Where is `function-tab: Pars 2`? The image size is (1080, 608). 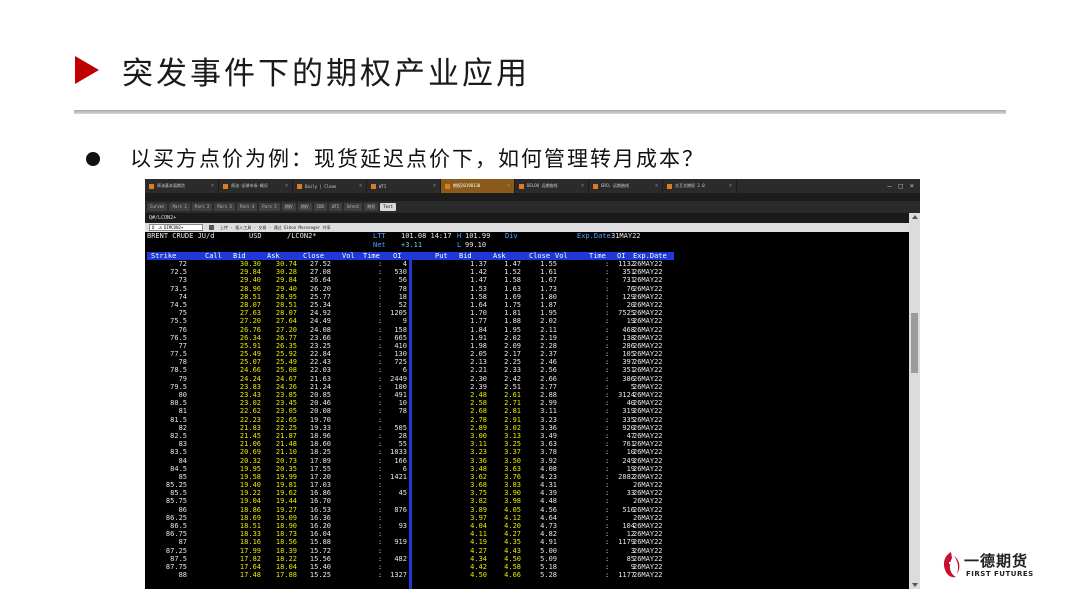 function-tab: Pars 2 is located at coordinates (202, 207).